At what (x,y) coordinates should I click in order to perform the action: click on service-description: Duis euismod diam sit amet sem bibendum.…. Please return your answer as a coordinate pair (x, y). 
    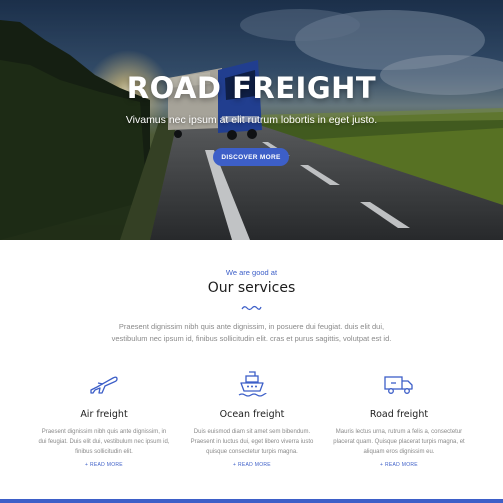
    Looking at the image, I should click on (252, 442).